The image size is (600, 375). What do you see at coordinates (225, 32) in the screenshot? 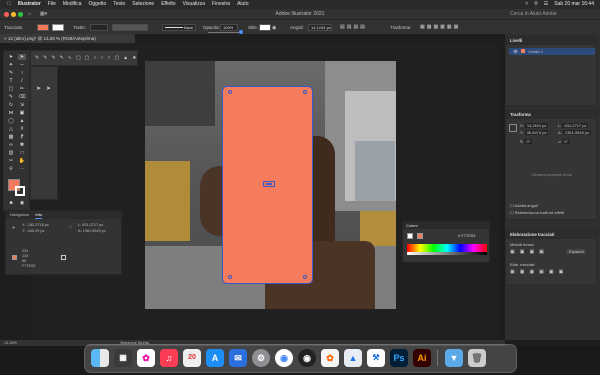
I see `opacity-slider-track` at bounding box center [225, 32].